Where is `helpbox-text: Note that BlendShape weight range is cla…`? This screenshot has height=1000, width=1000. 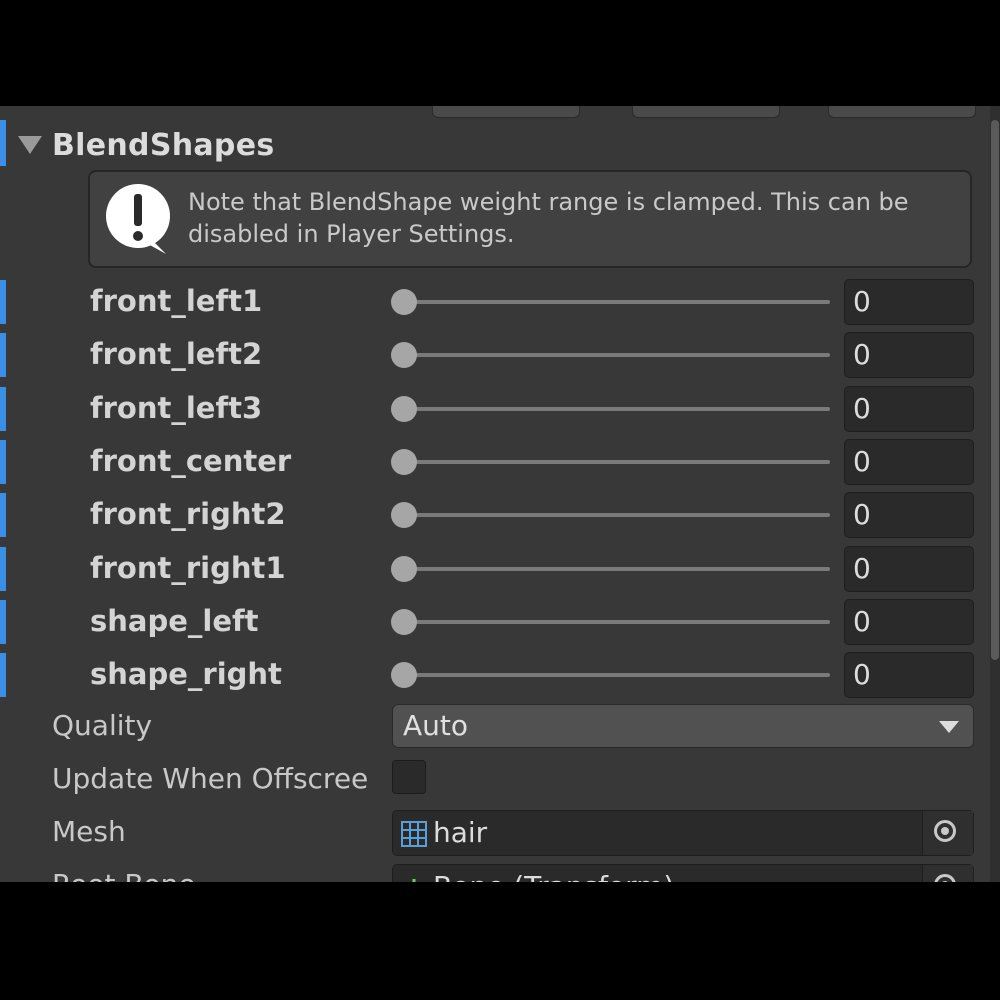
helpbox-text: Note that BlendShape weight range is cla… is located at coordinates (548, 218).